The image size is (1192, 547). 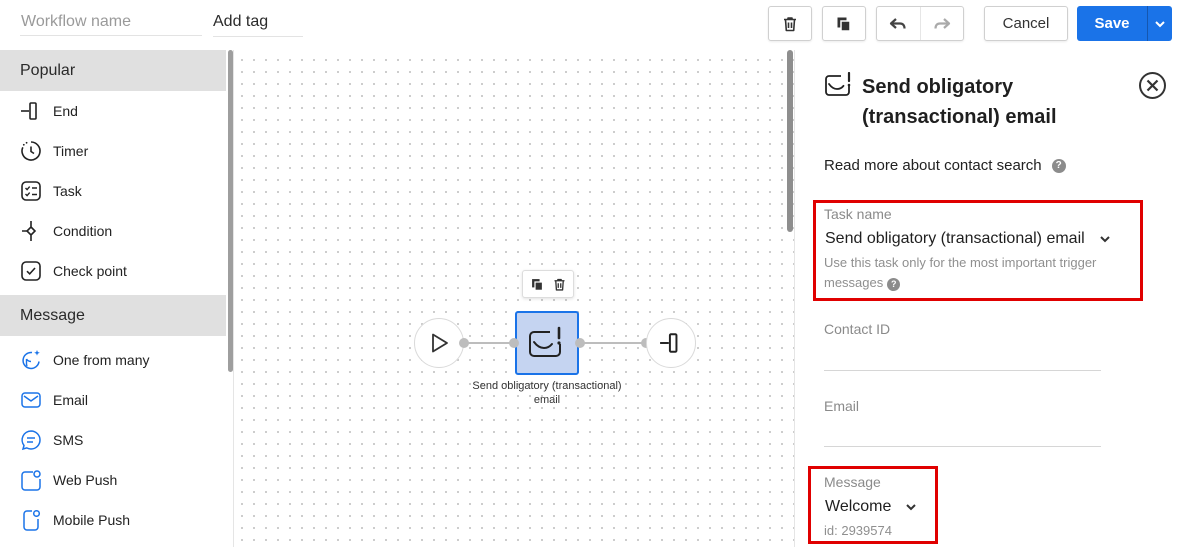 I want to click on play-icon, so click(x=440, y=343).